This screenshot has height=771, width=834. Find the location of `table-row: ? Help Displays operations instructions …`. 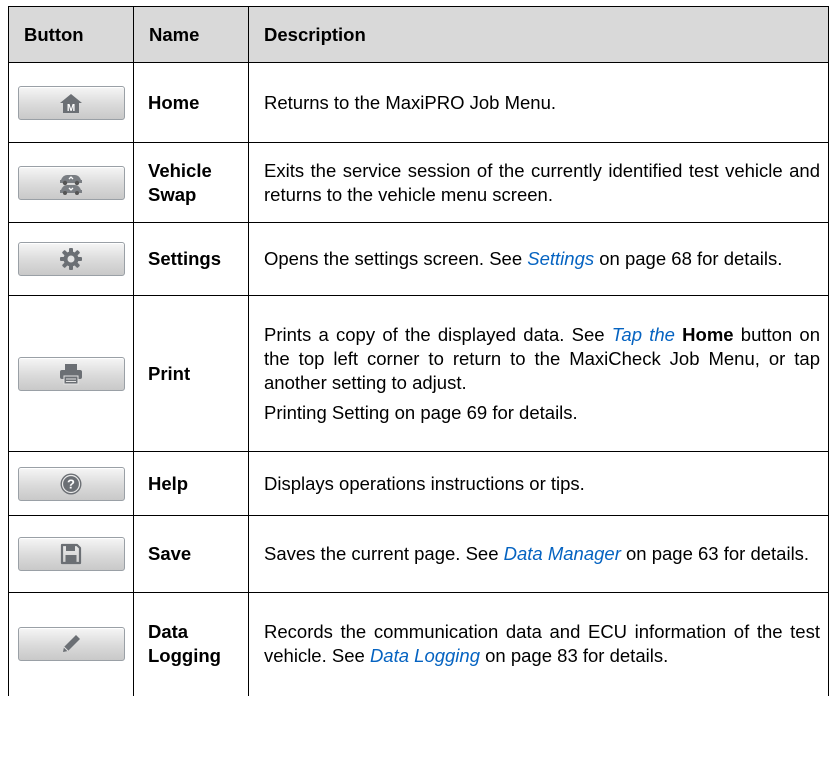

table-row: ? Help Displays operations instructions … is located at coordinates (418, 483).